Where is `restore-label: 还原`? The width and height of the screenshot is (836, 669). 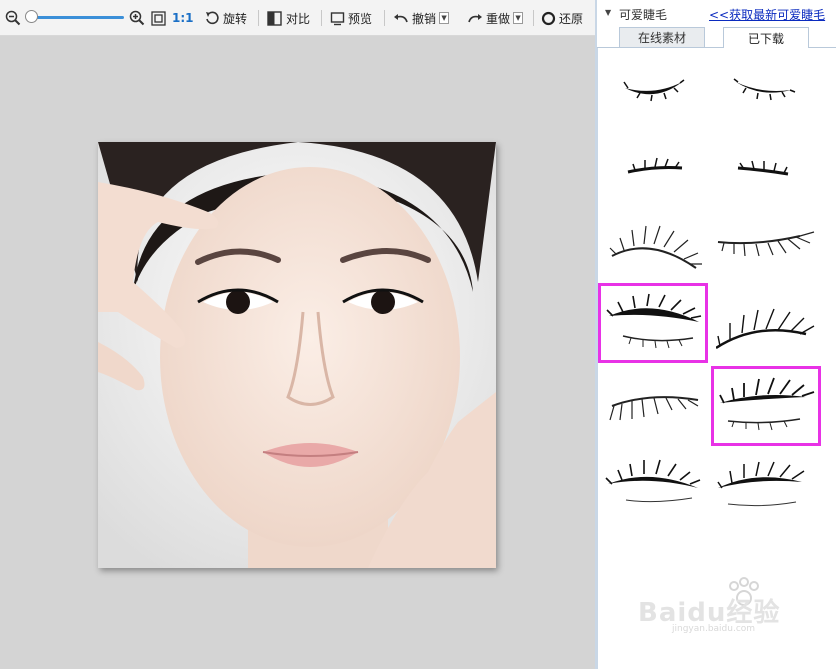
restore-label: 还原 is located at coordinates (571, 18).